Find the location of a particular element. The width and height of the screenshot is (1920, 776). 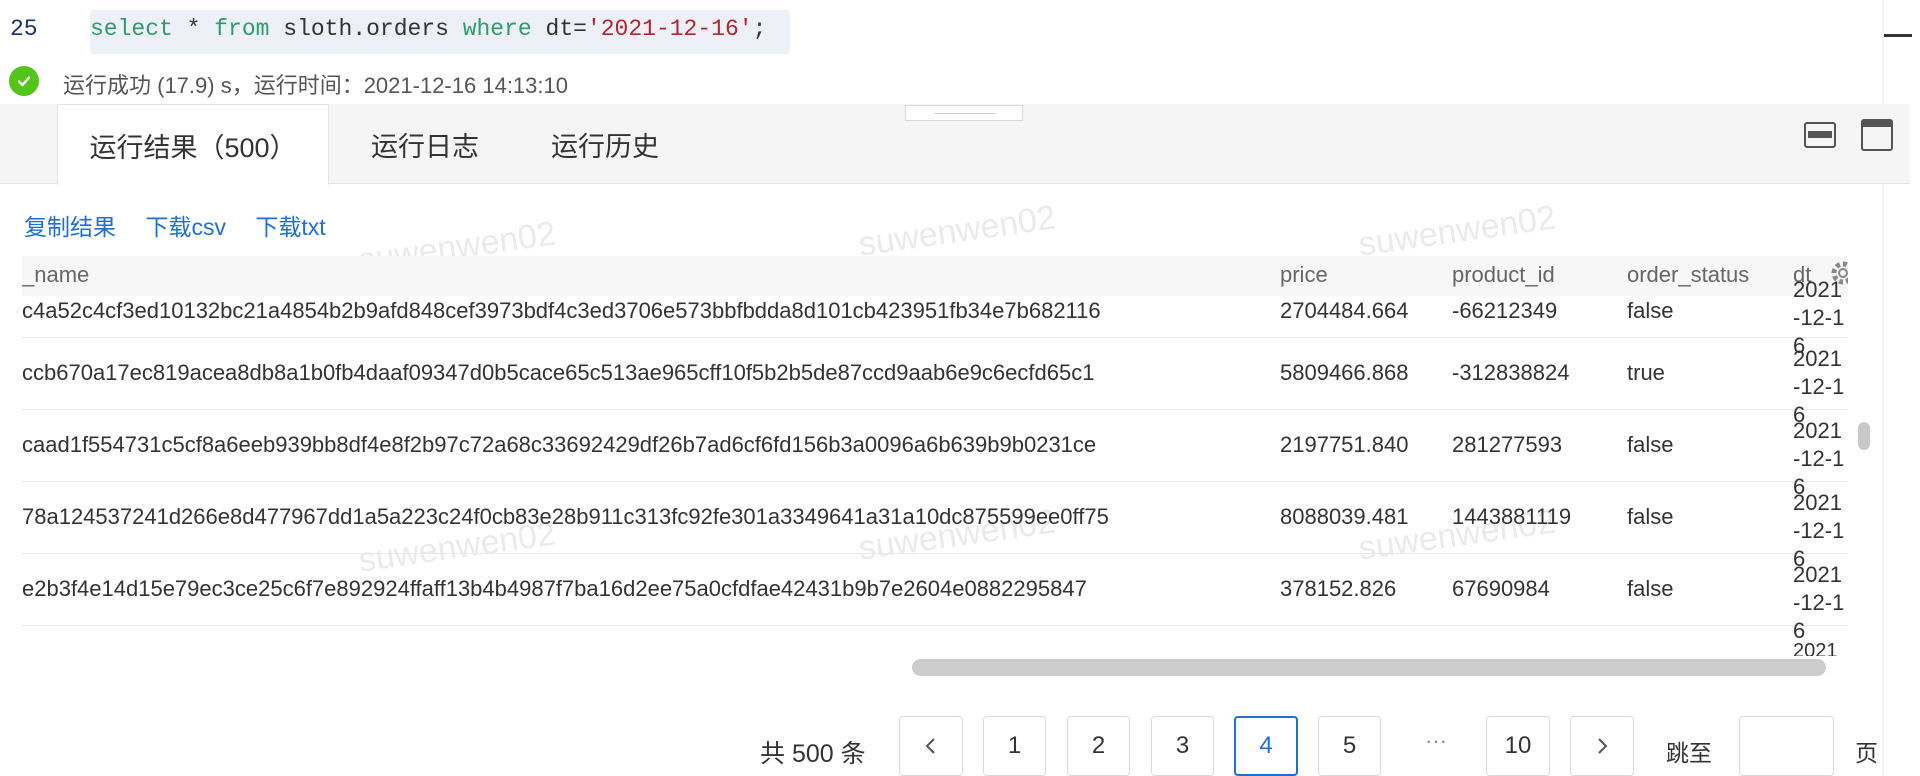

column-header-order-status: order_status is located at coordinates (1688, 275).